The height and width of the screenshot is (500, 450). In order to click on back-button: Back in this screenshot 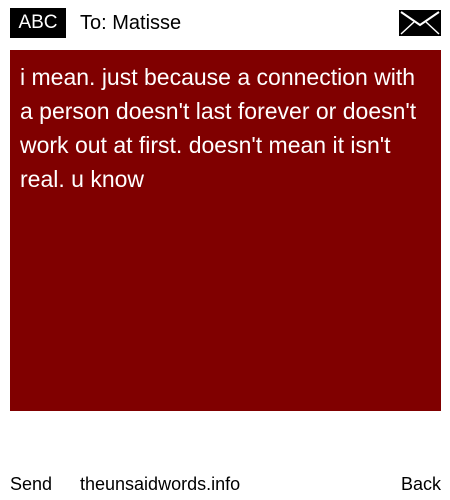, I will do `click(421, 484)`.